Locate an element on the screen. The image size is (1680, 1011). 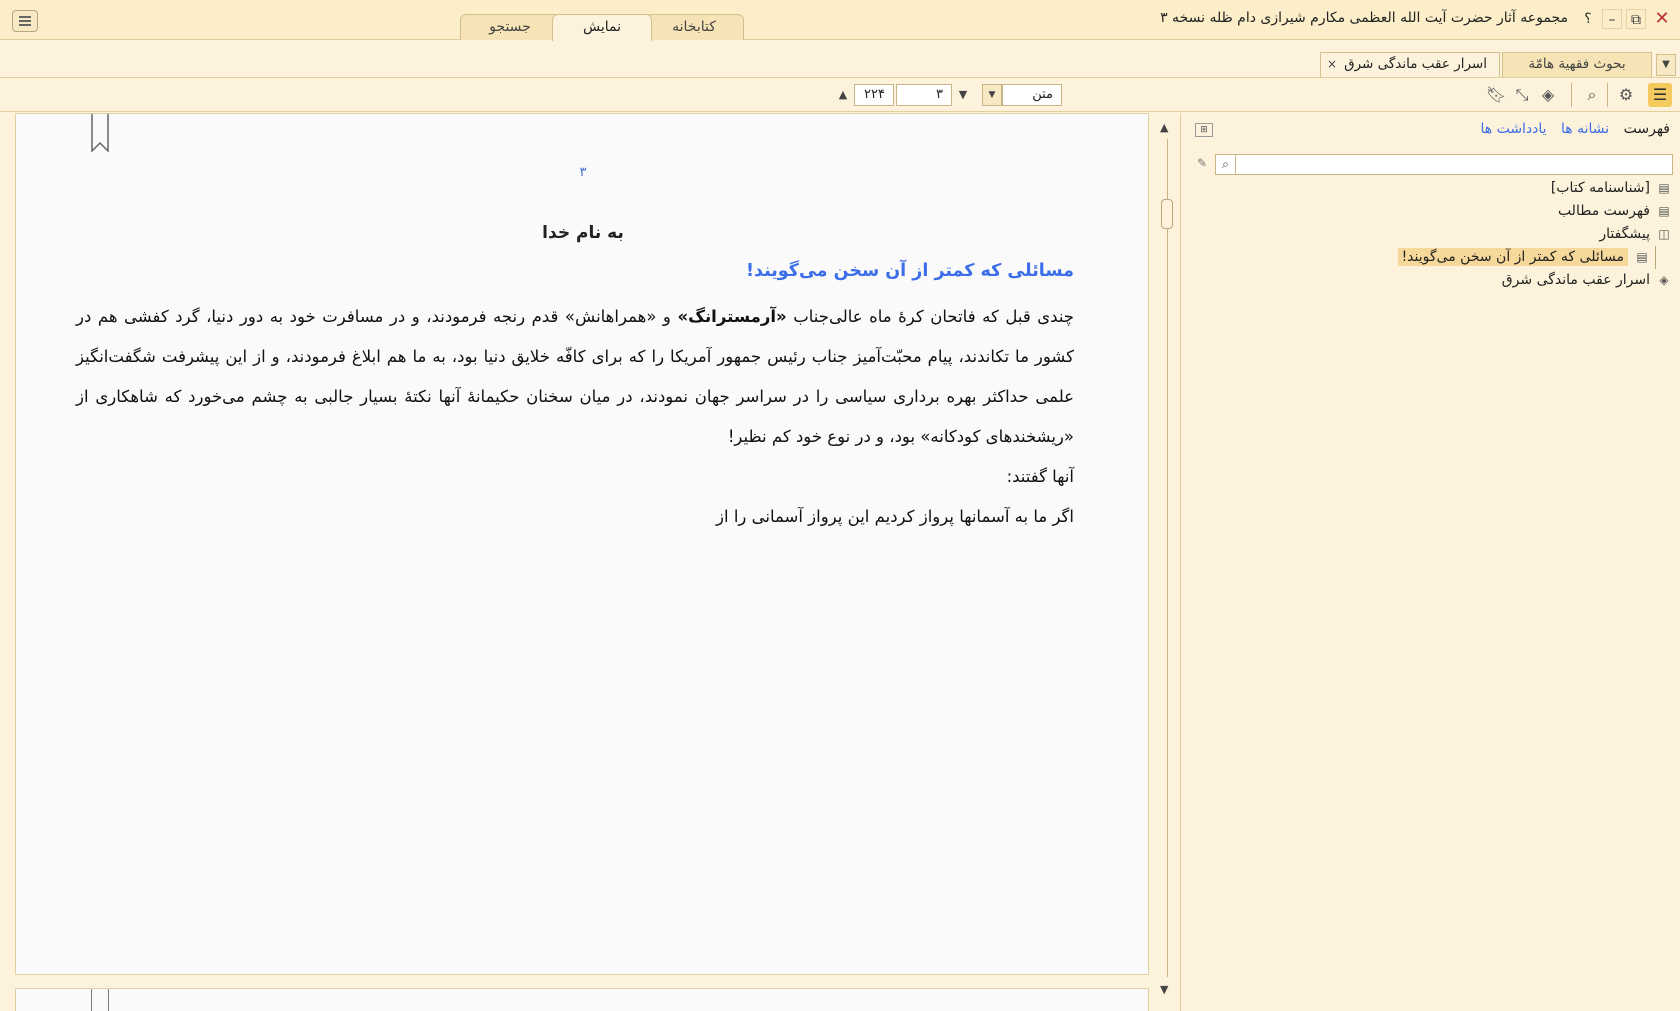
tabs-dropdown-button: ▼ is located at coordinates (1666, 65).